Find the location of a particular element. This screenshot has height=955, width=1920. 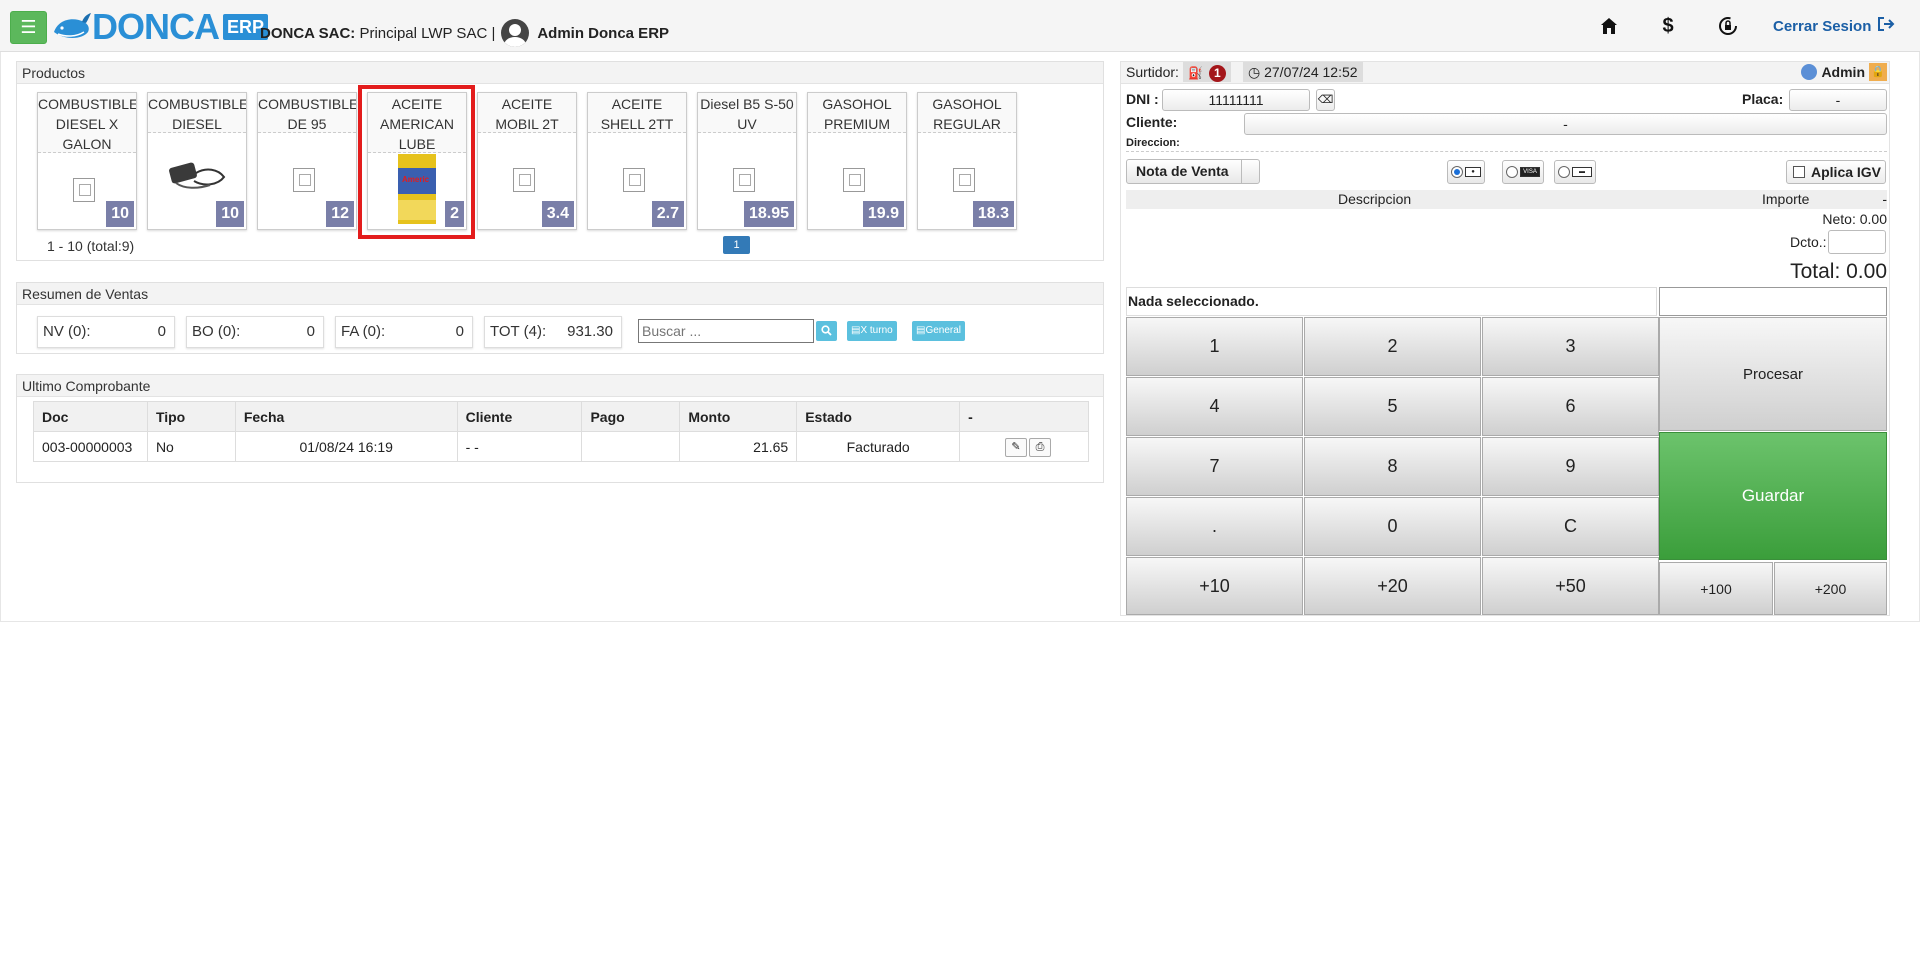

cliente-label: Cliente: is located at coordinates (1152, 122).